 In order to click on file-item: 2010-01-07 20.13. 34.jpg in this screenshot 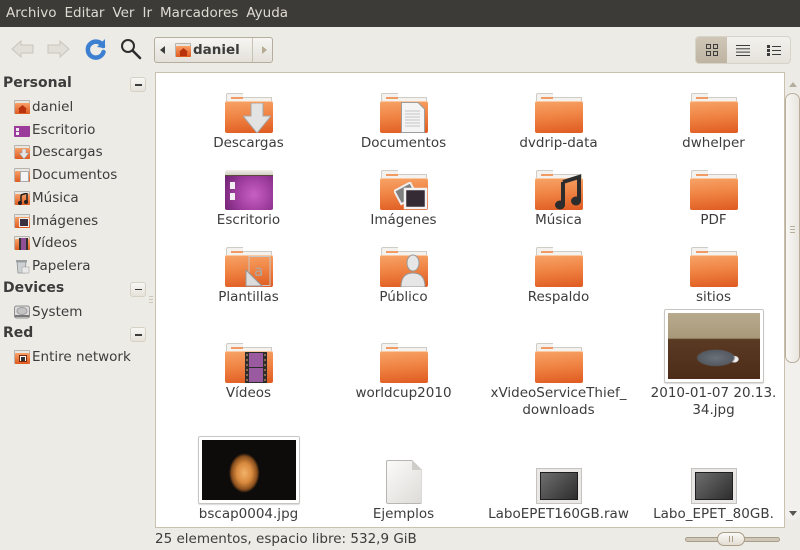, I will do `click(710, 364)`.